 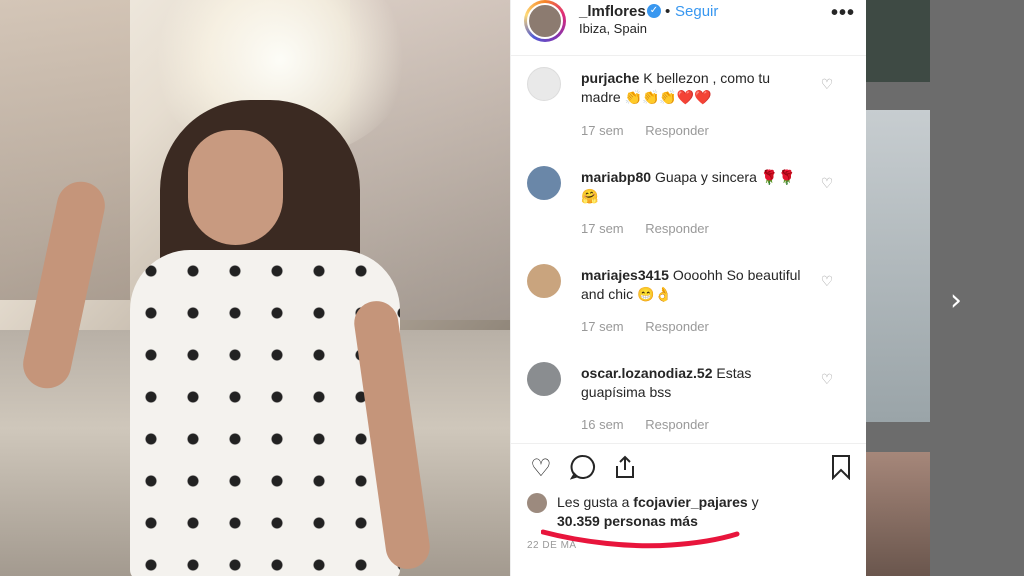 I want to click on comment-icon-graphic, so click(x=582, y=467).